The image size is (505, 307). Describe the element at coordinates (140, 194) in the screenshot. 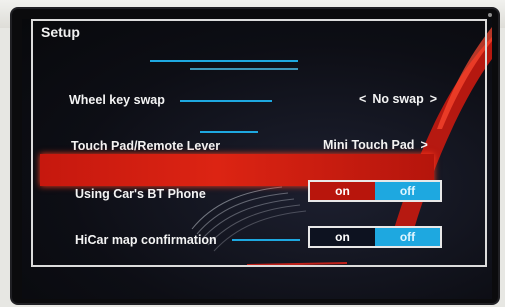

I see `using-cars-bt-phone-label: Using Car's BT Phone` at that location.